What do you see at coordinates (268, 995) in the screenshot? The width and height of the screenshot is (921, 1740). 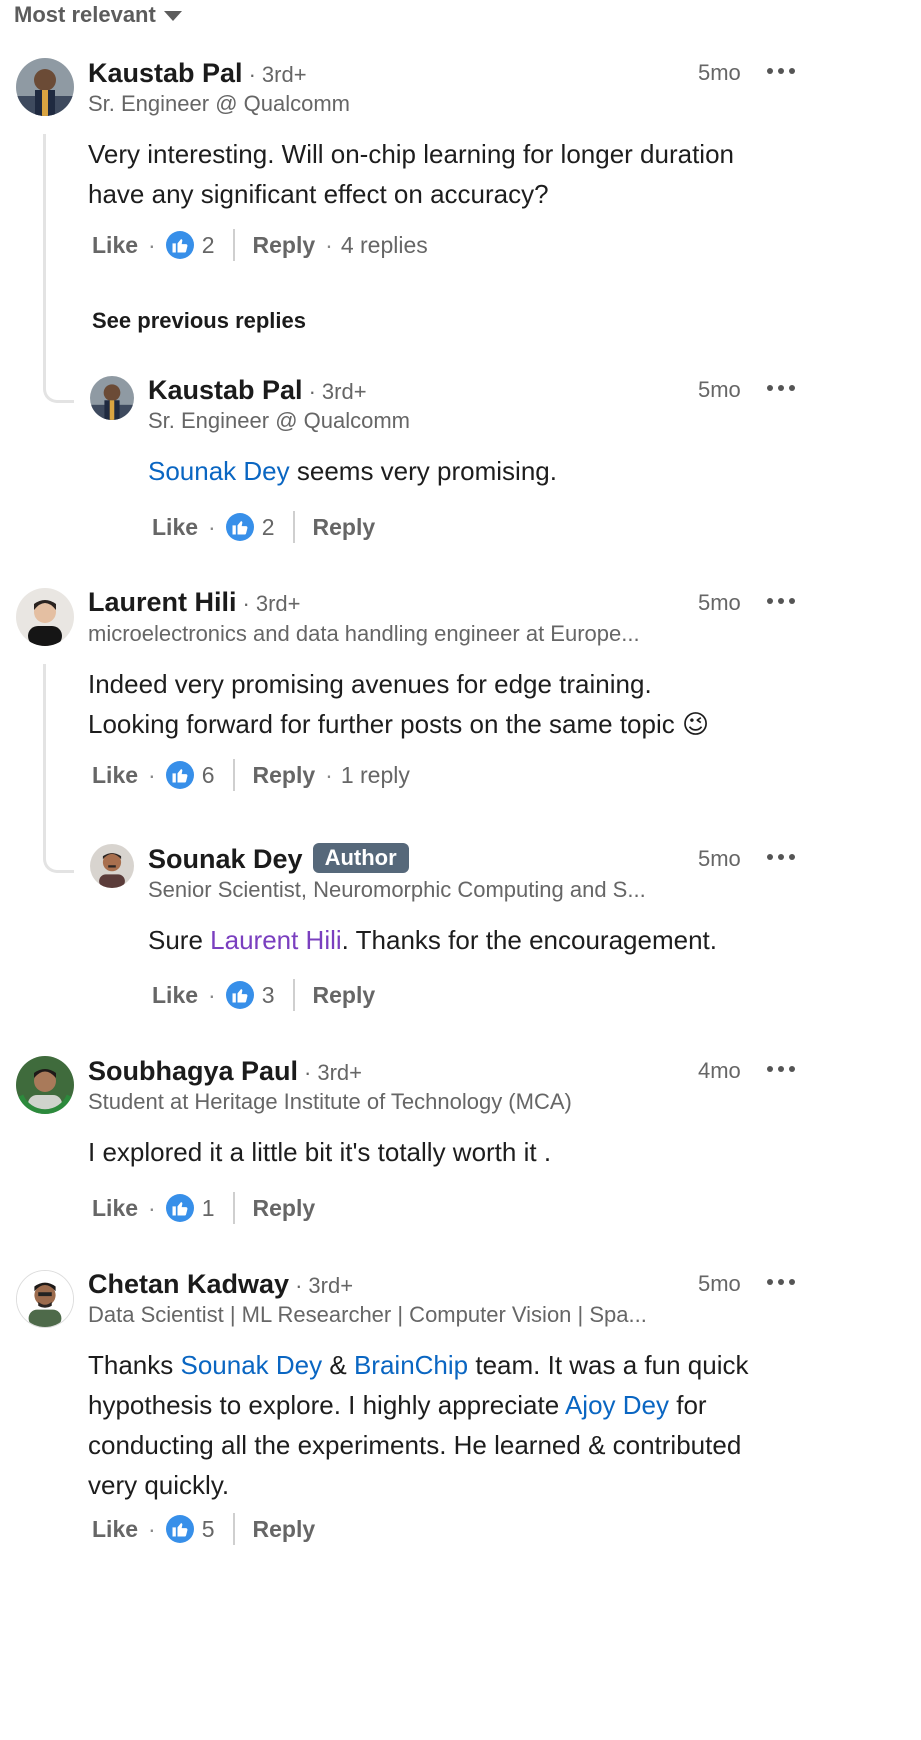 I see `reaction-count: 3` at bounding box center [268, 995].